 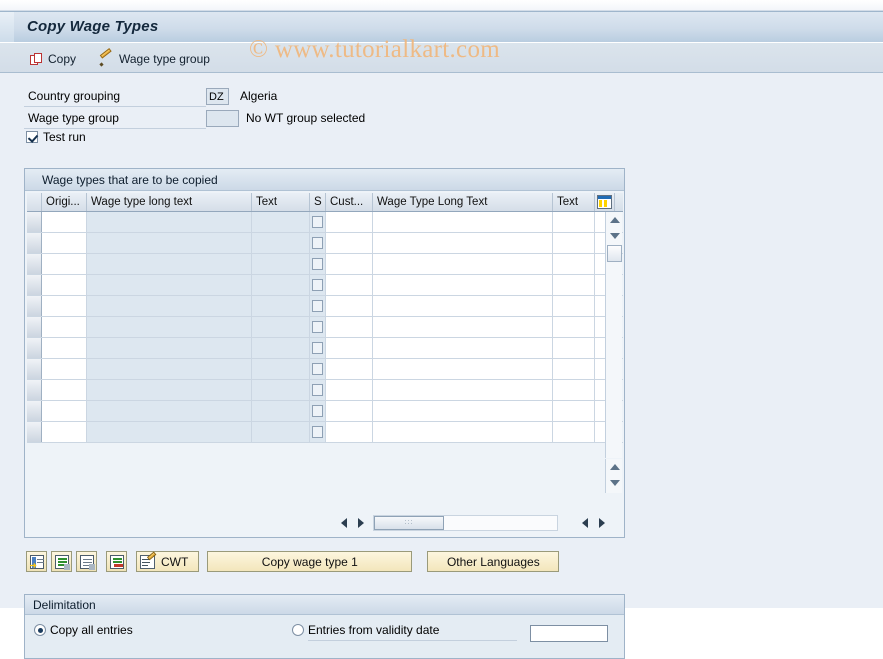 What do you see at coordinates (605, 202) in the screenshot?
I see `column-header-config` at bounding box center [605, 202].